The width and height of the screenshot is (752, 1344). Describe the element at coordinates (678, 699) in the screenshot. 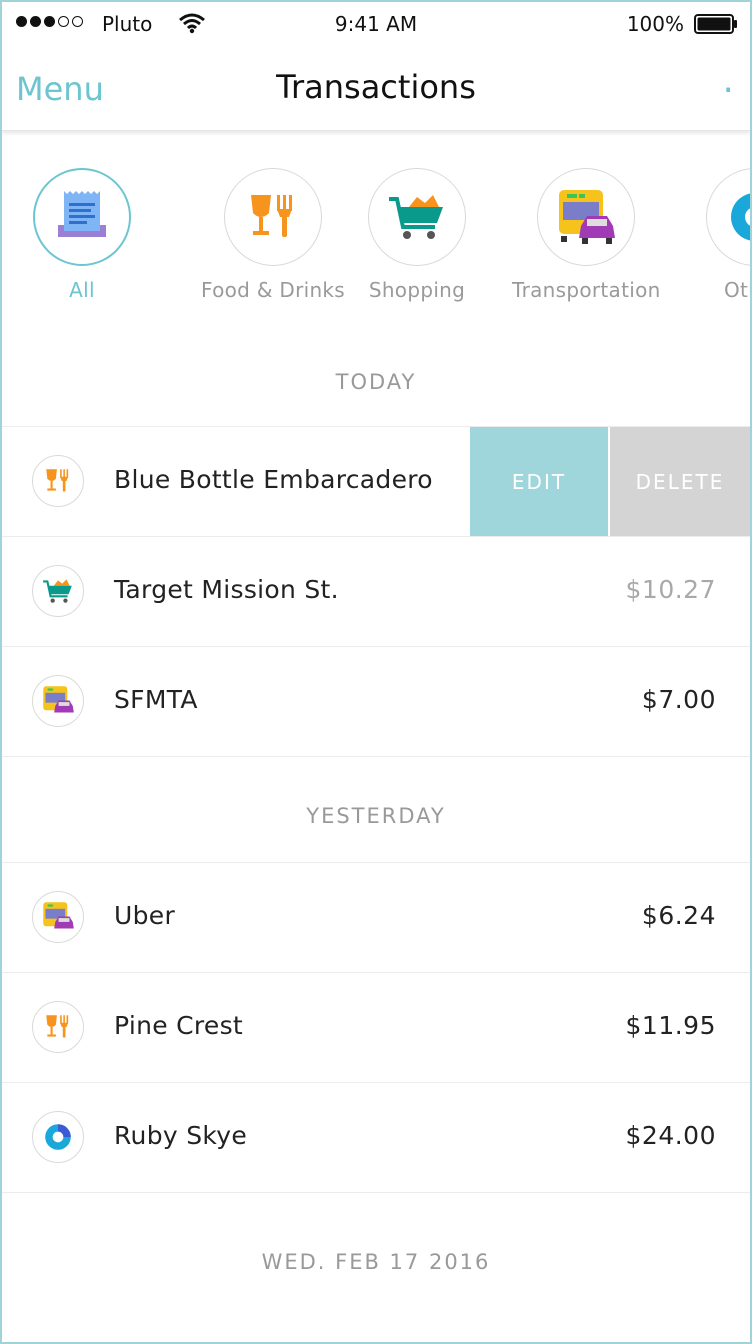

I see `transaction-amount: $7.00` at that location.